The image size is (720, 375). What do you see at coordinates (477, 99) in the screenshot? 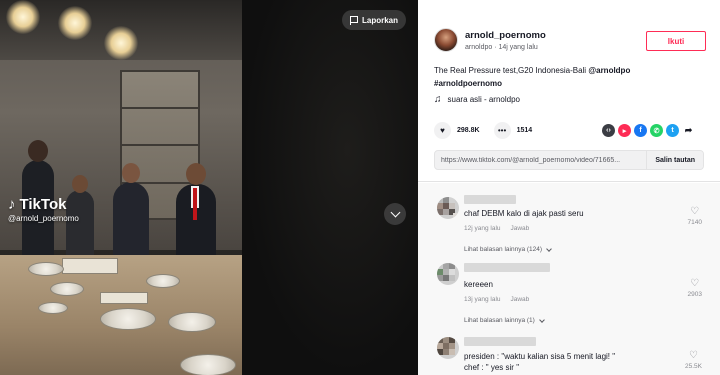
I see `music-link: ♫ suara asli - arnoldpo` at bounding box center [477, 99].